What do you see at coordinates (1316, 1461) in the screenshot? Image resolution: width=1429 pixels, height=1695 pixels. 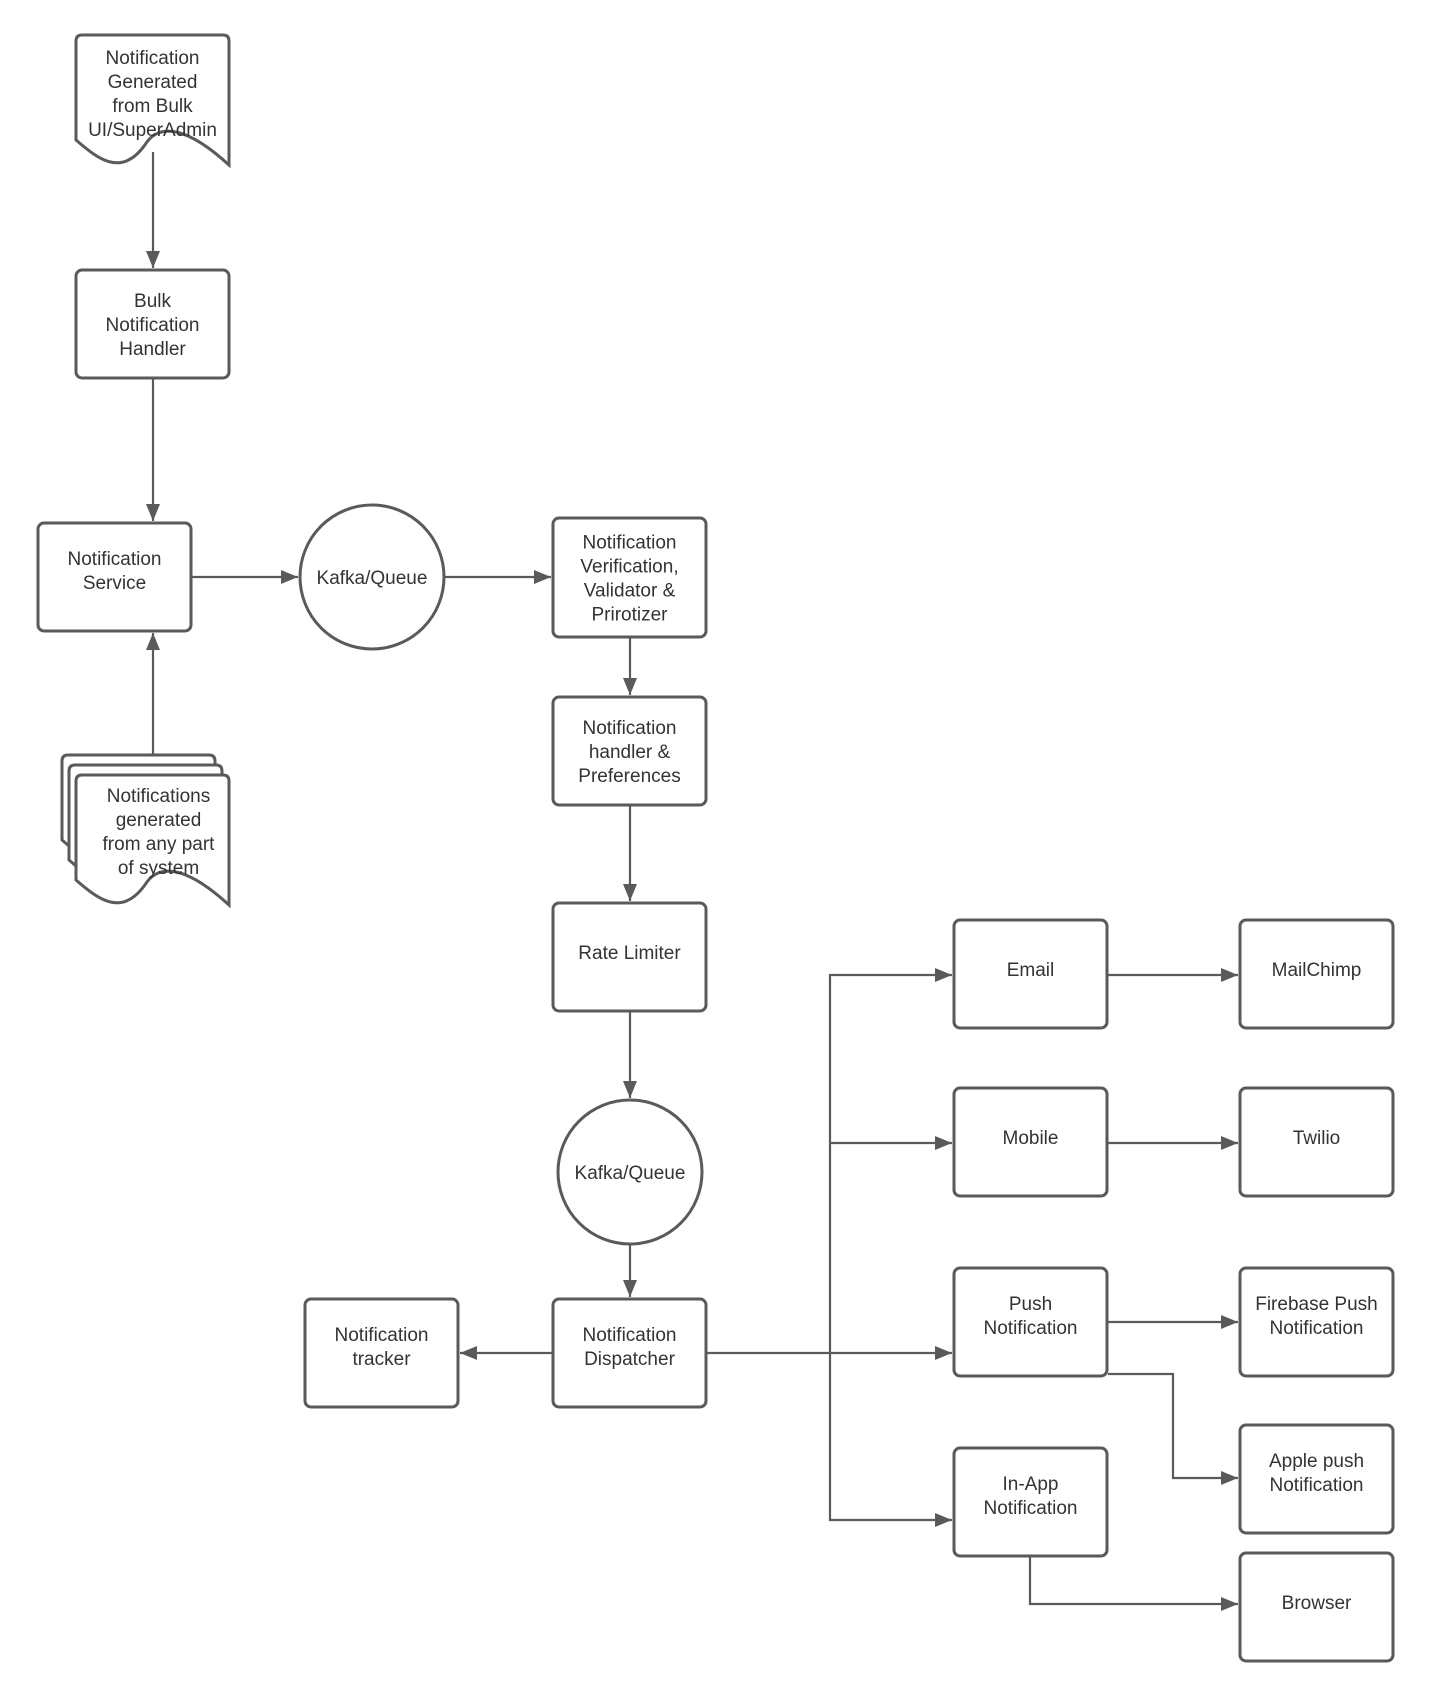 I see `node-label-line: Apple push` at bounding box center [1316, 1461].